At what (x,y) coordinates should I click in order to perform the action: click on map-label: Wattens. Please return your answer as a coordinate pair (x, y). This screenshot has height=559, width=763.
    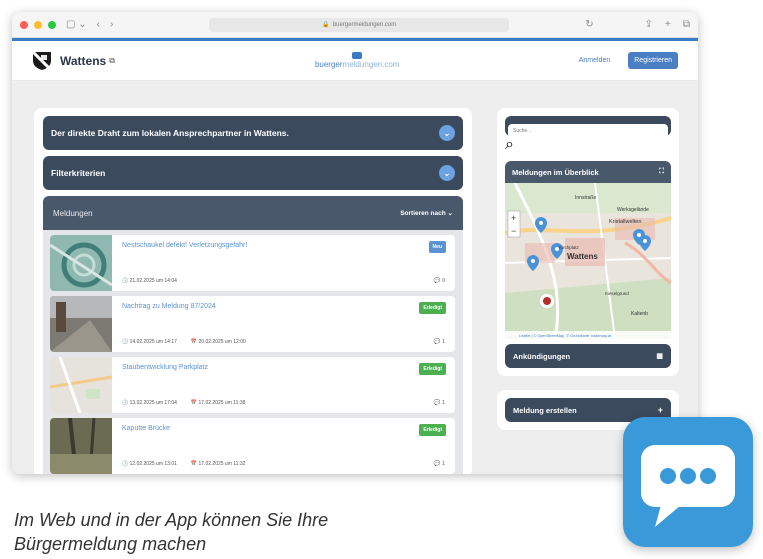
    Looking at the image, I should click on (582, 256).